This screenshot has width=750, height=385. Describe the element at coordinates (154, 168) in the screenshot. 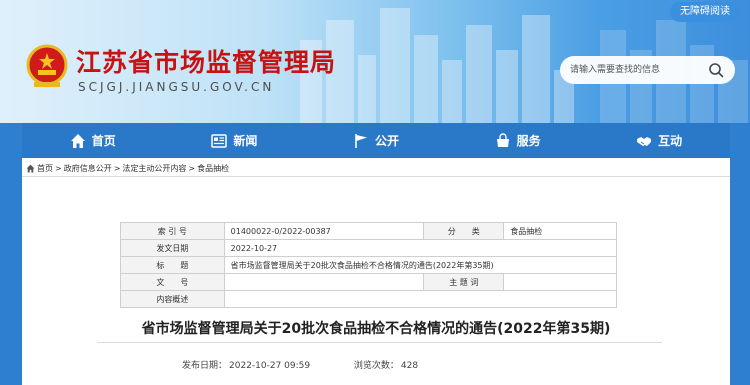

I see `breadcrumb-link-statutory: 法定主动公开内容` at that location.